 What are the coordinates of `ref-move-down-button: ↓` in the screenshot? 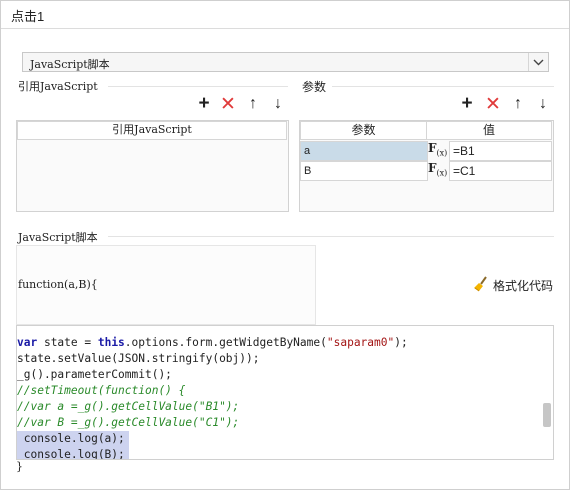 It's located at (278, 103).